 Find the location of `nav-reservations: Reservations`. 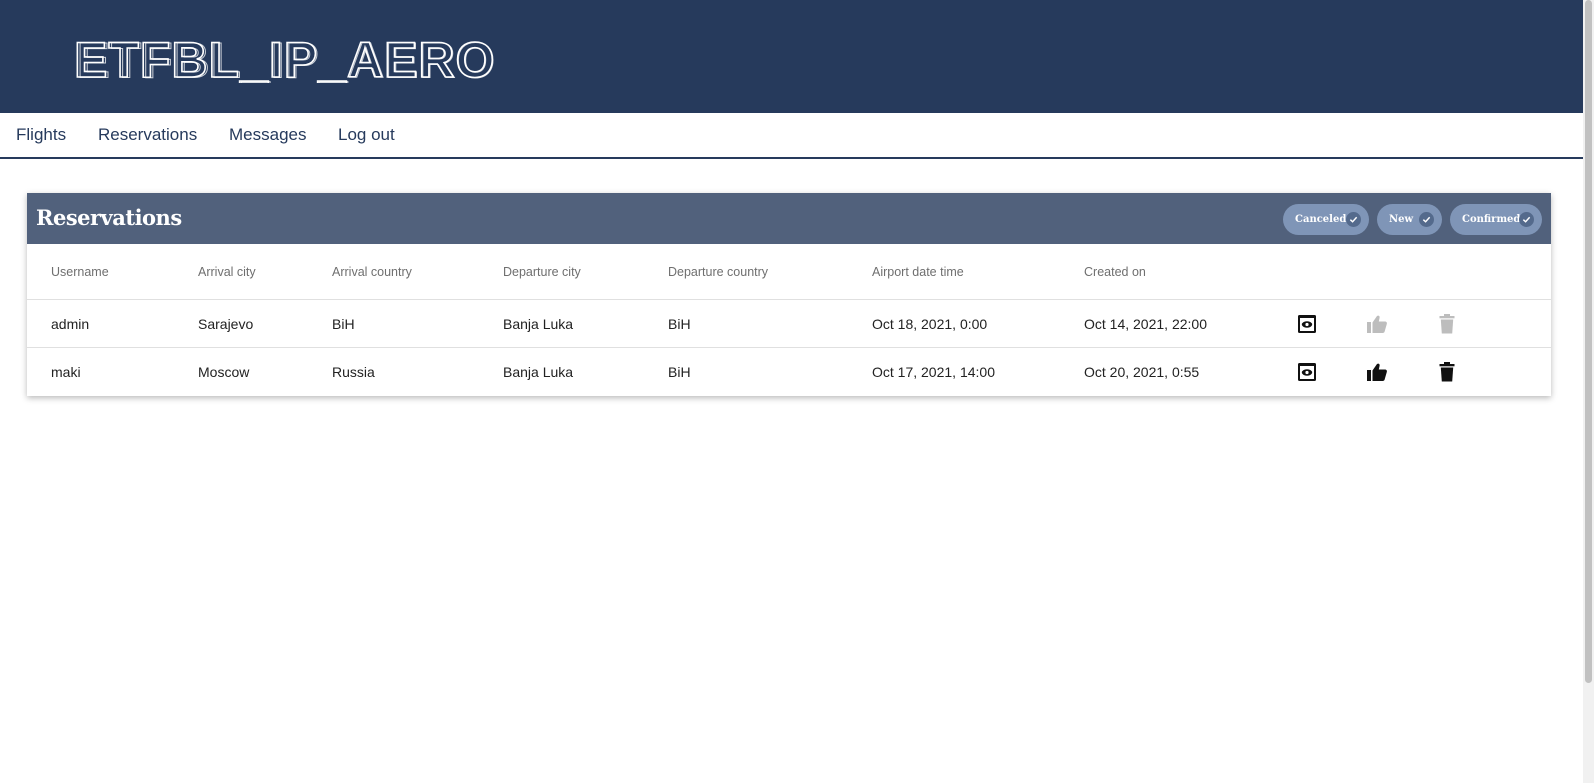

nav-reservations: Reservations is located at coordinates (147, 135).